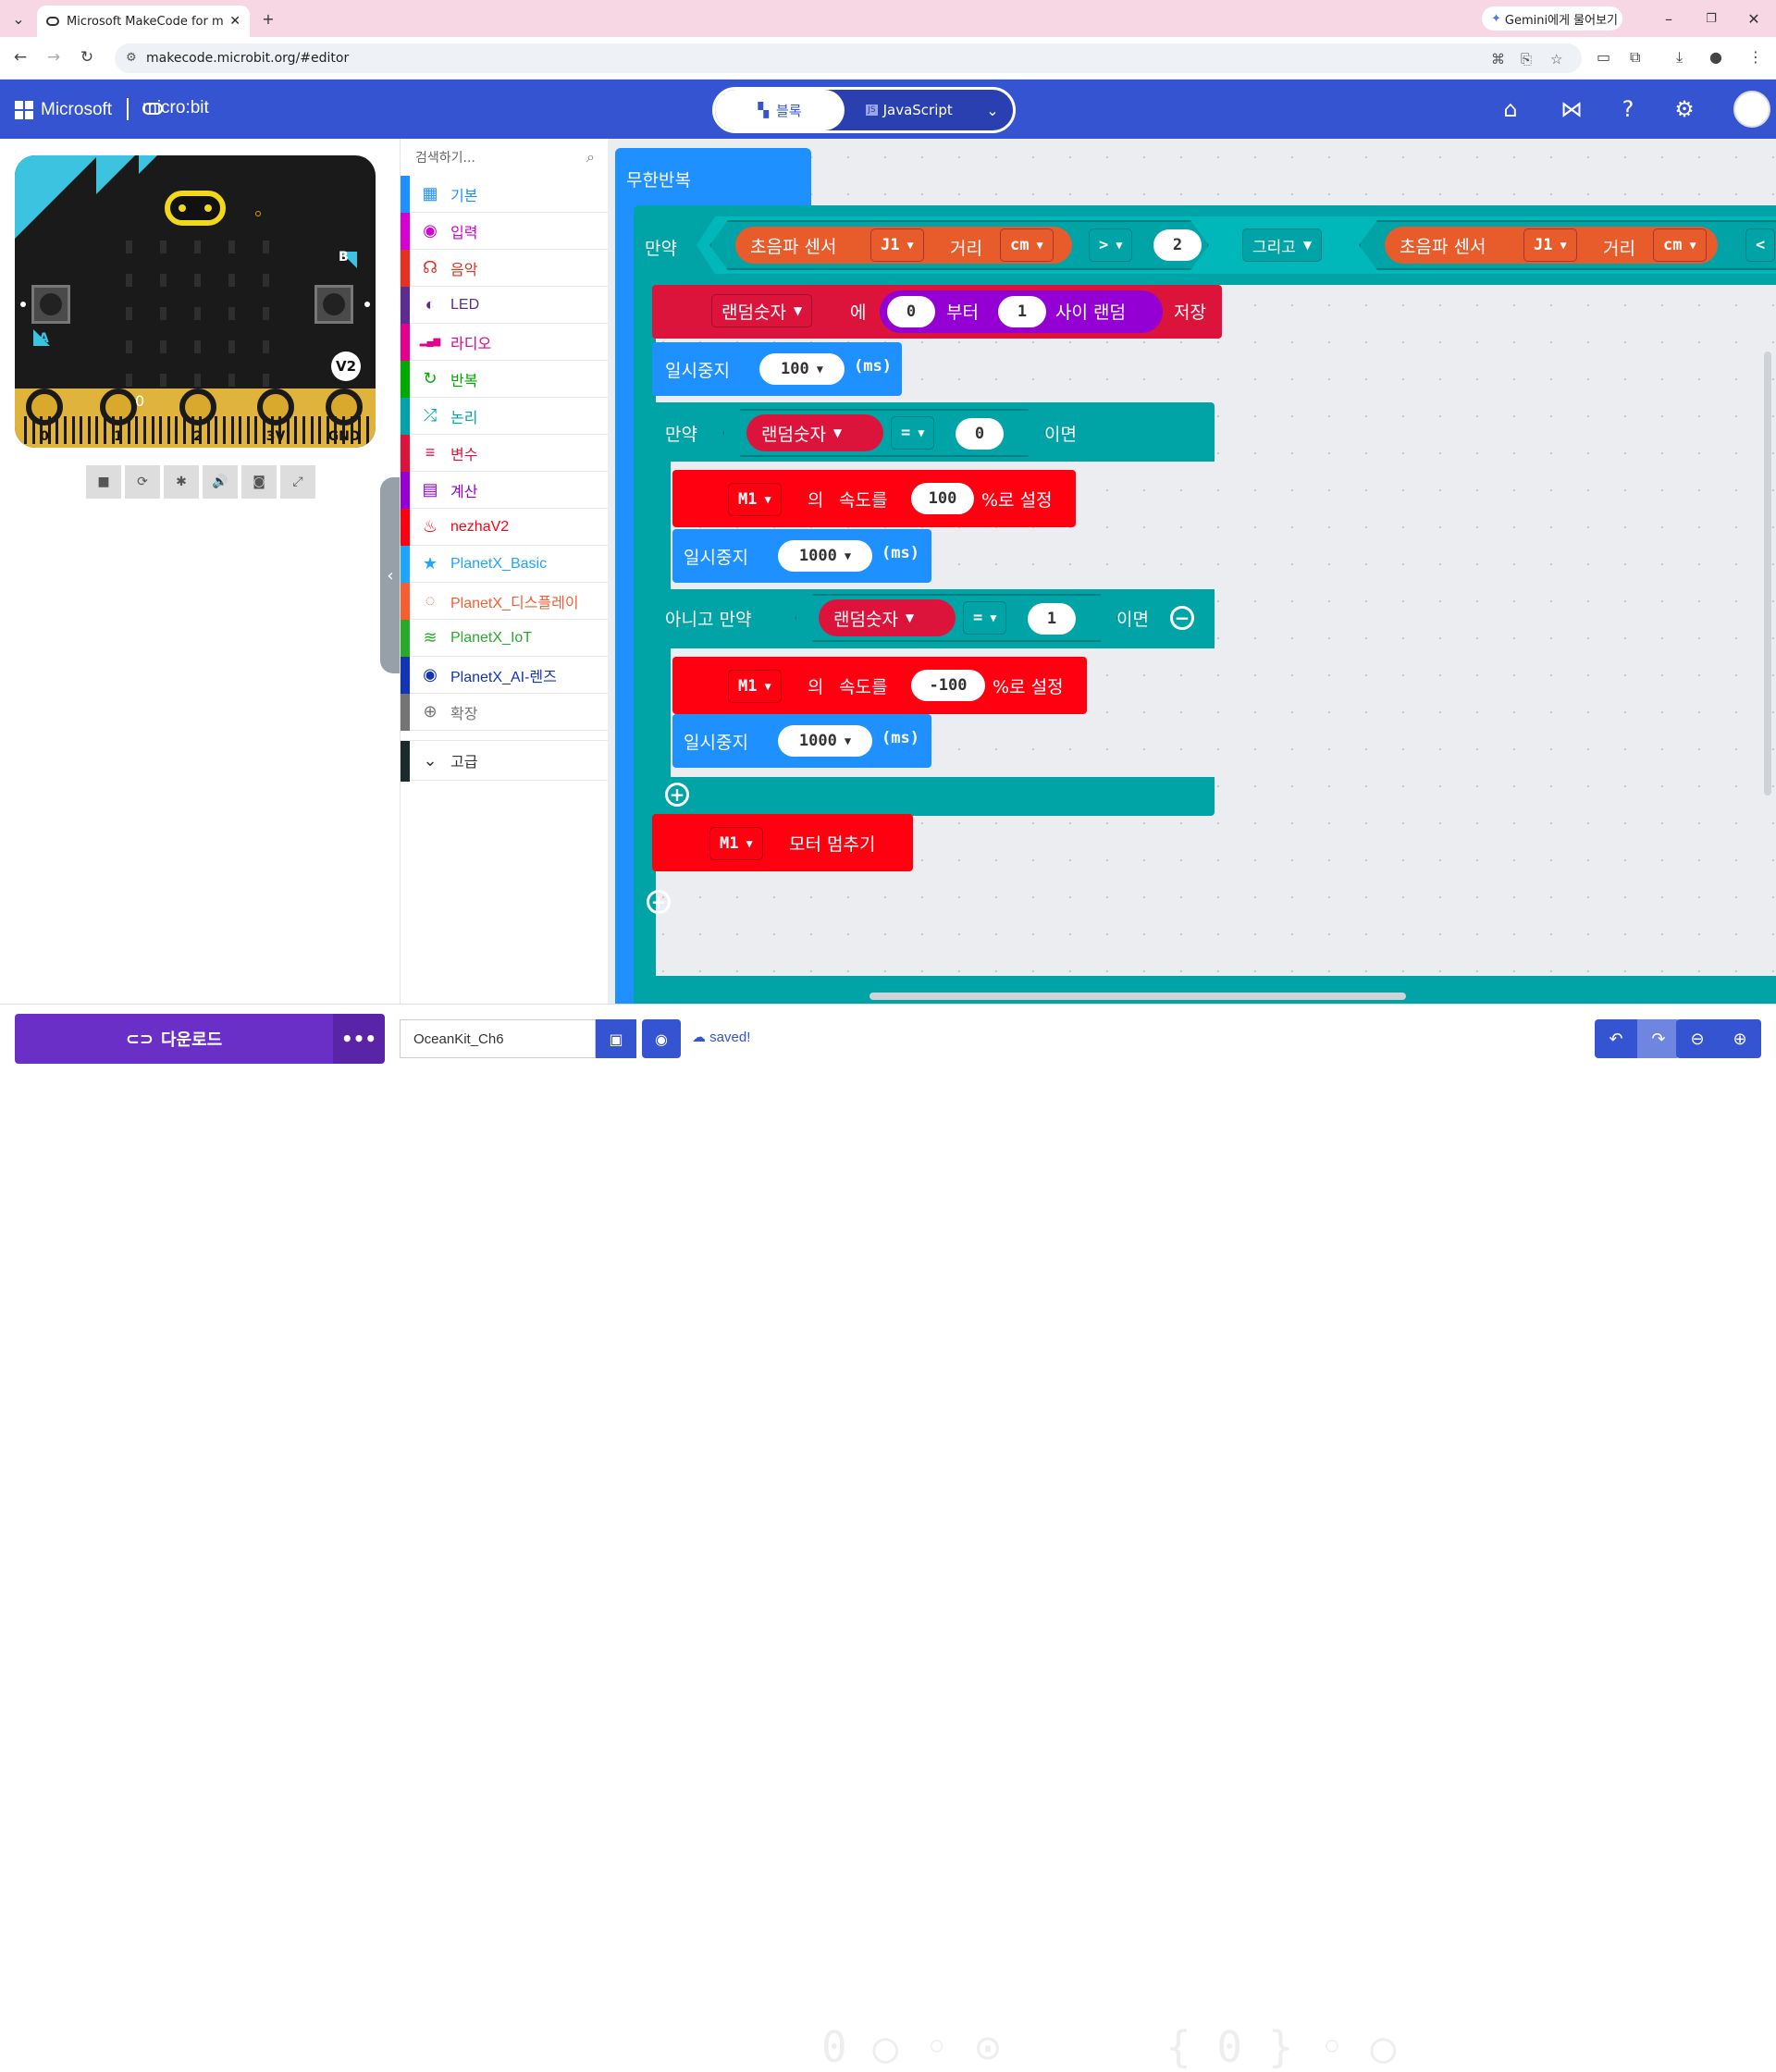  I want to click on pause-dropdown: 100 ▼, so click(802, 369).